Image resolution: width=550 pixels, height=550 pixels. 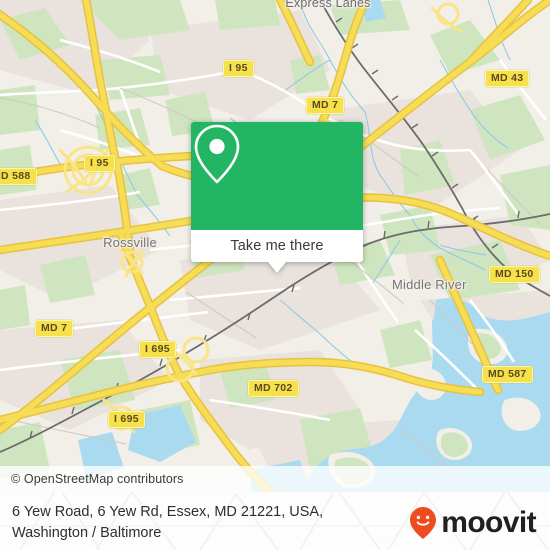 I want to click on shield-i95-north: I 95, so click(x=238, y=68).